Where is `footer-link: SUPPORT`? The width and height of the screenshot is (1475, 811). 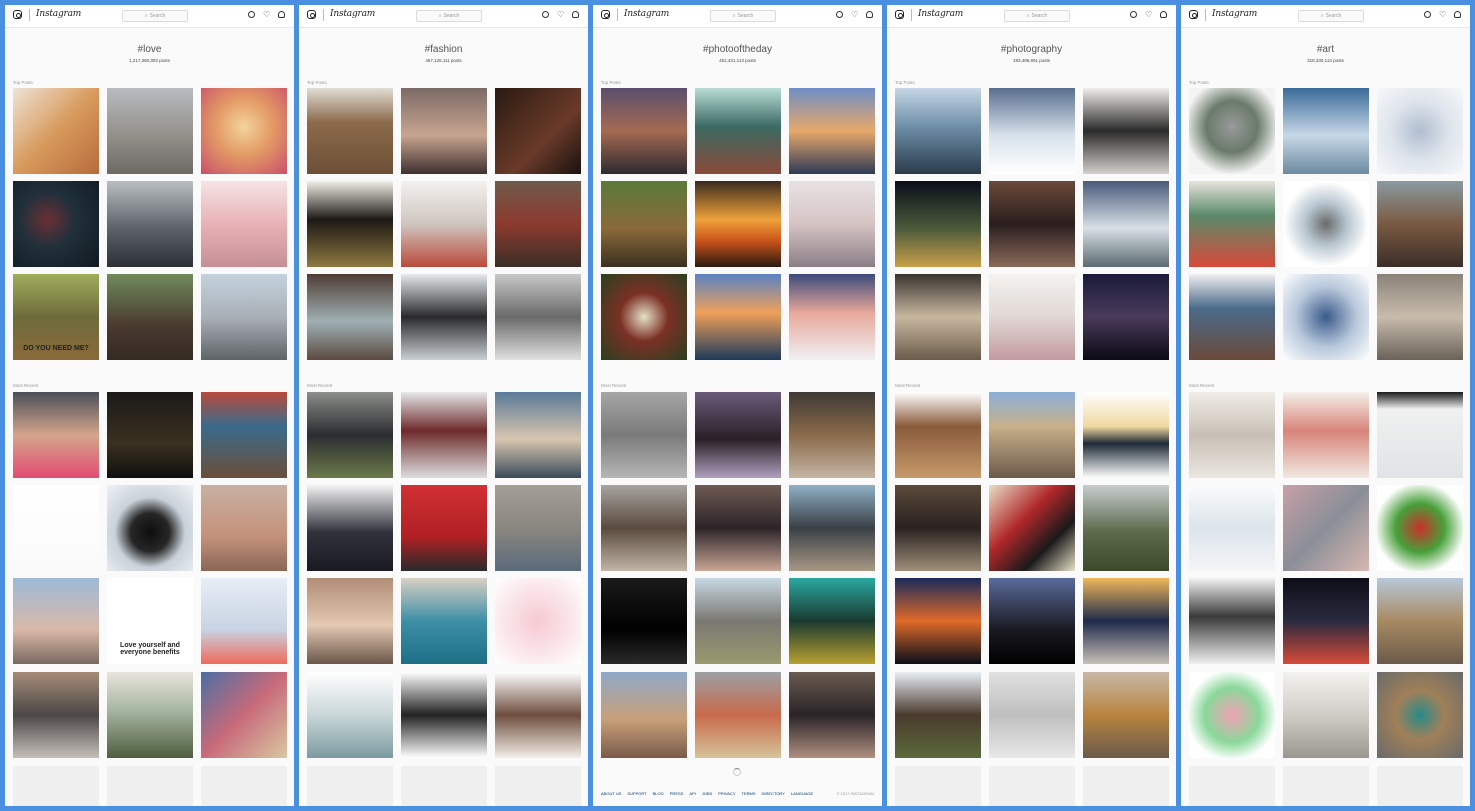 footer-link: SUPPORT is located at coordinates (636, 793).